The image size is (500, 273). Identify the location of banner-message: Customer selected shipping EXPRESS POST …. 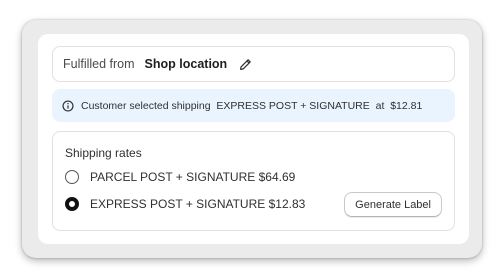
(252, 105).